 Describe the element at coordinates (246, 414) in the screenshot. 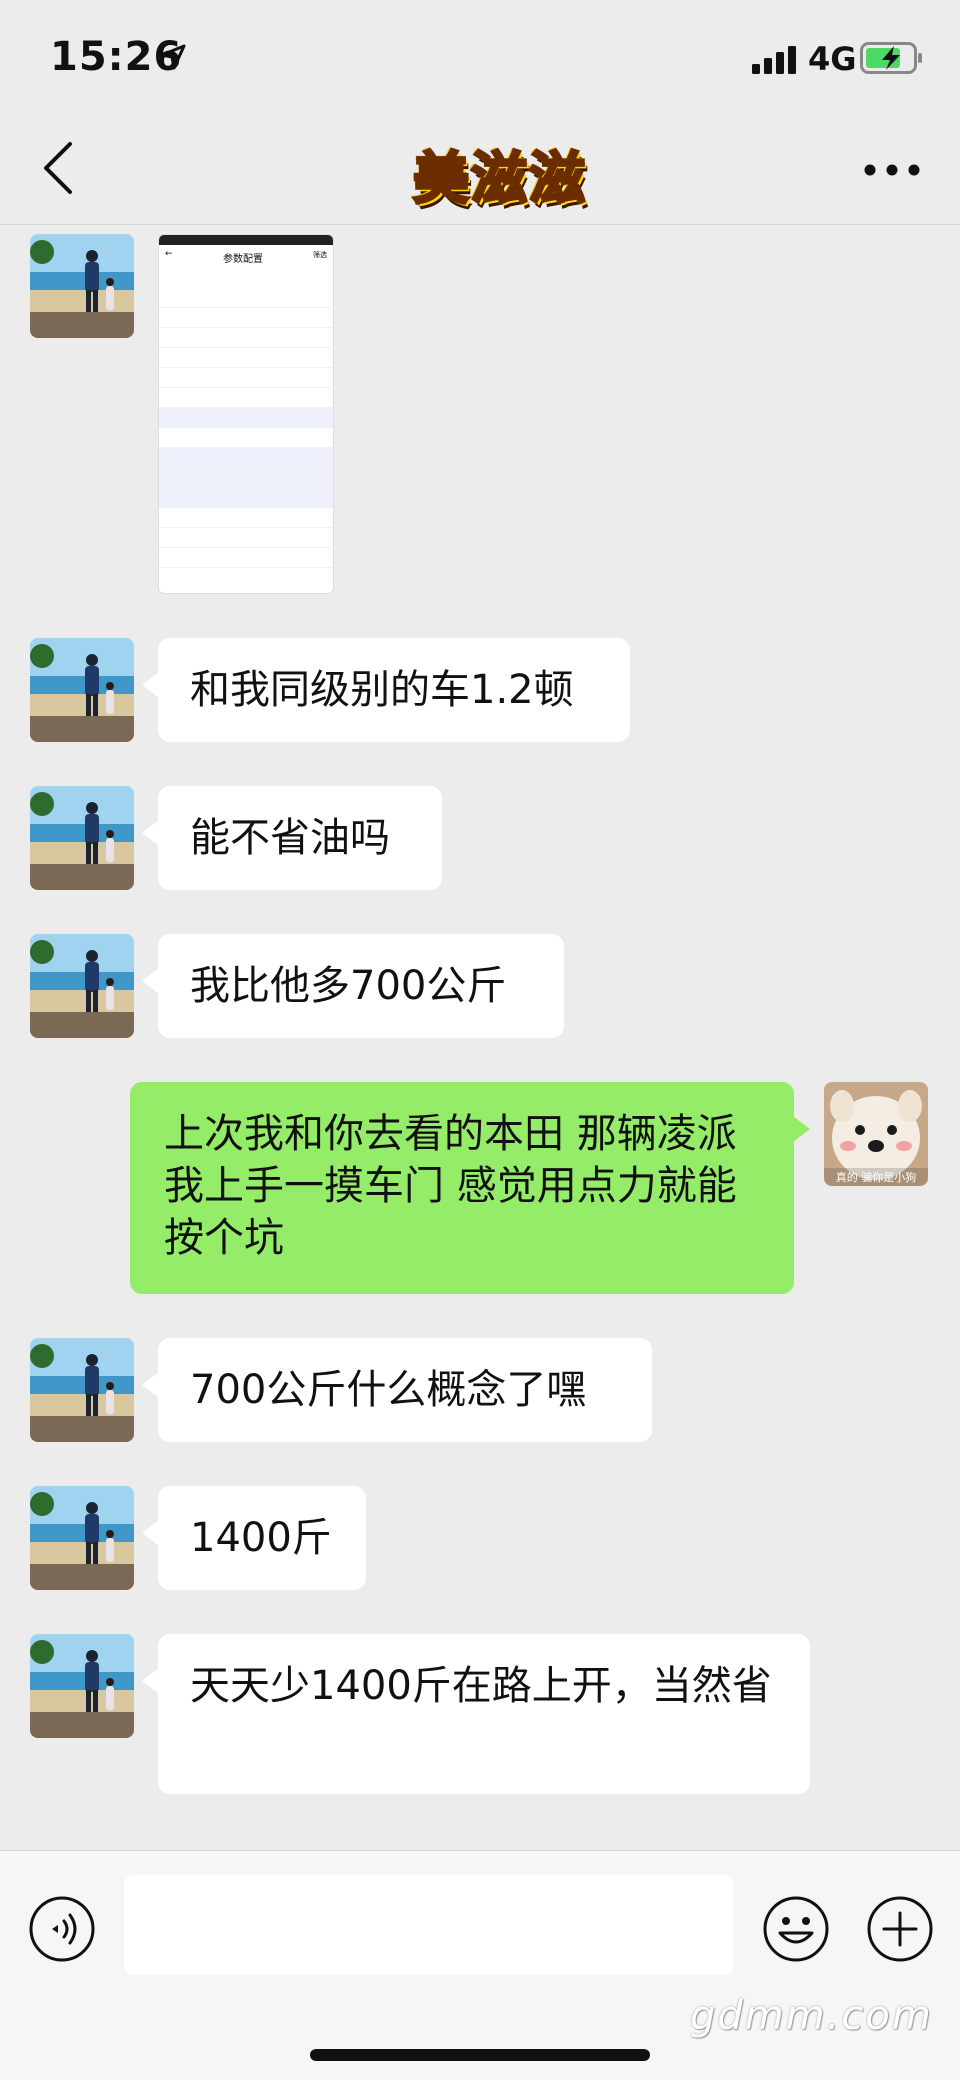

I see `shared-screenshot-image: ← 参数配置 筛选` at that location.